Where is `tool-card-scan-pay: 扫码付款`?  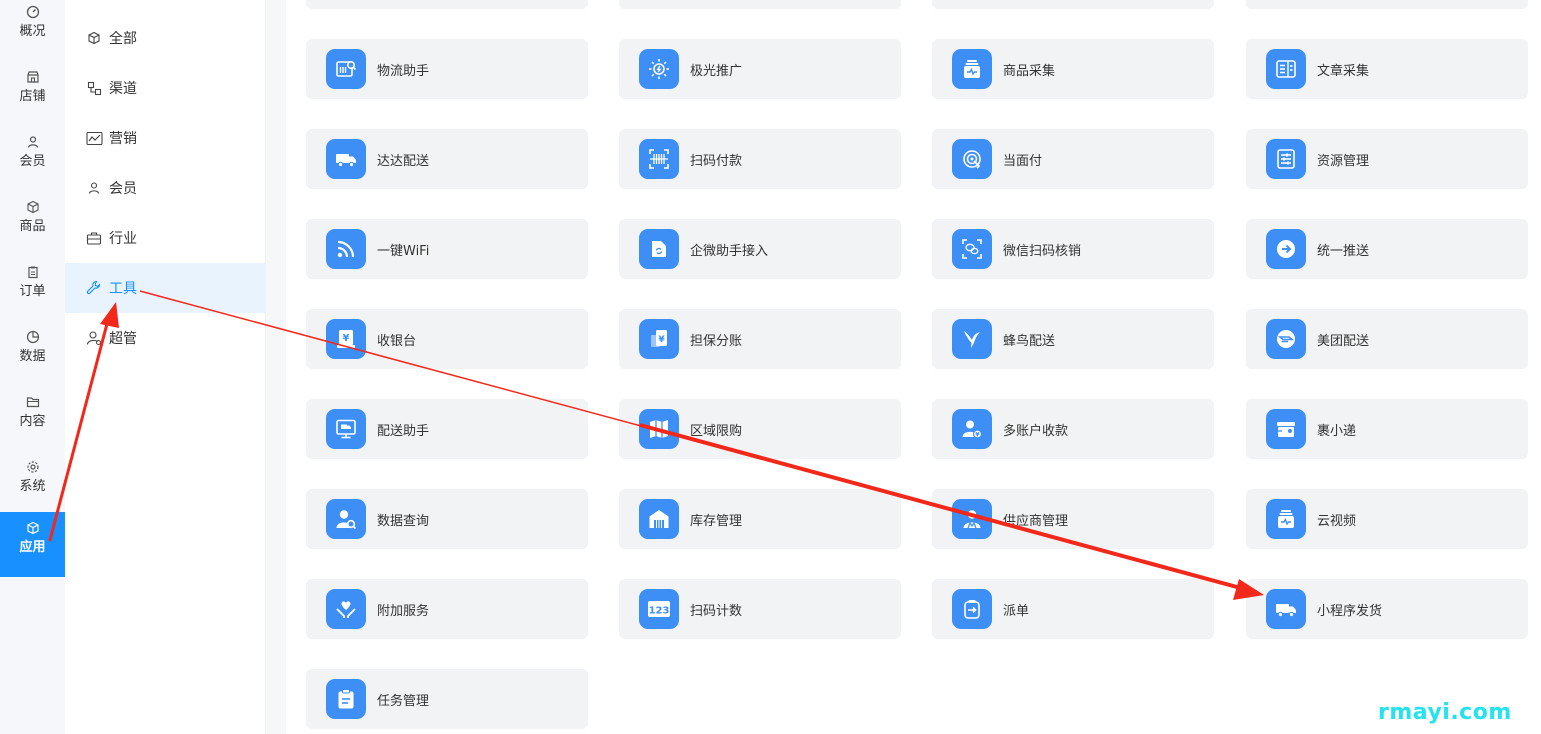 tool-card-scan-pay: 扫码付款 is located at coordinates (760, 159).